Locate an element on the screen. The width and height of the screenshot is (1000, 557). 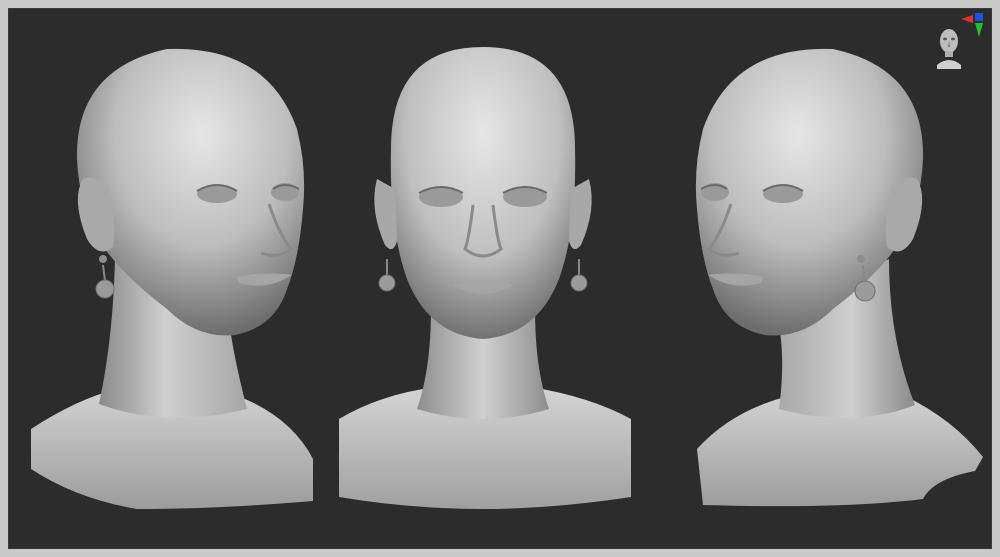
z-axis-icon is located at coordinates (979, 17).